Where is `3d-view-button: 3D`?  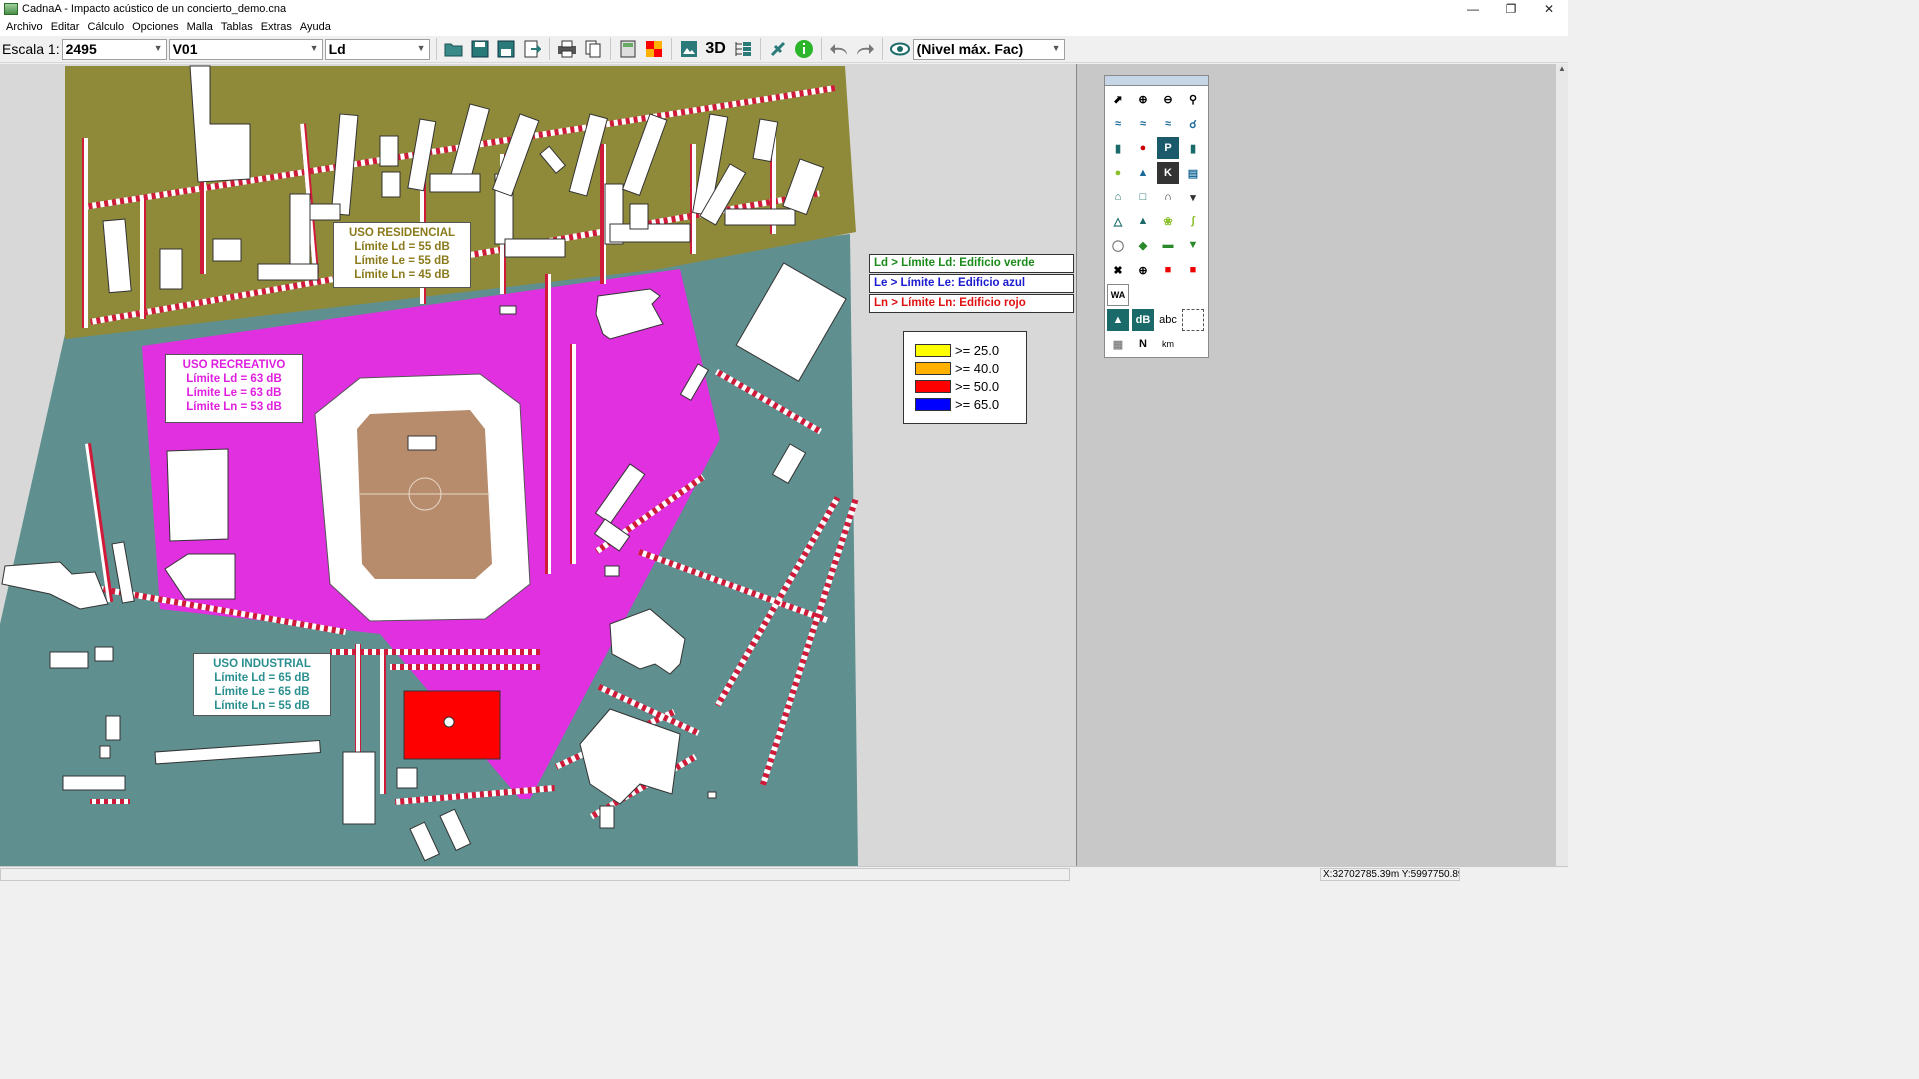
3d-view-button: 3D is located at coordinates (716, 49).